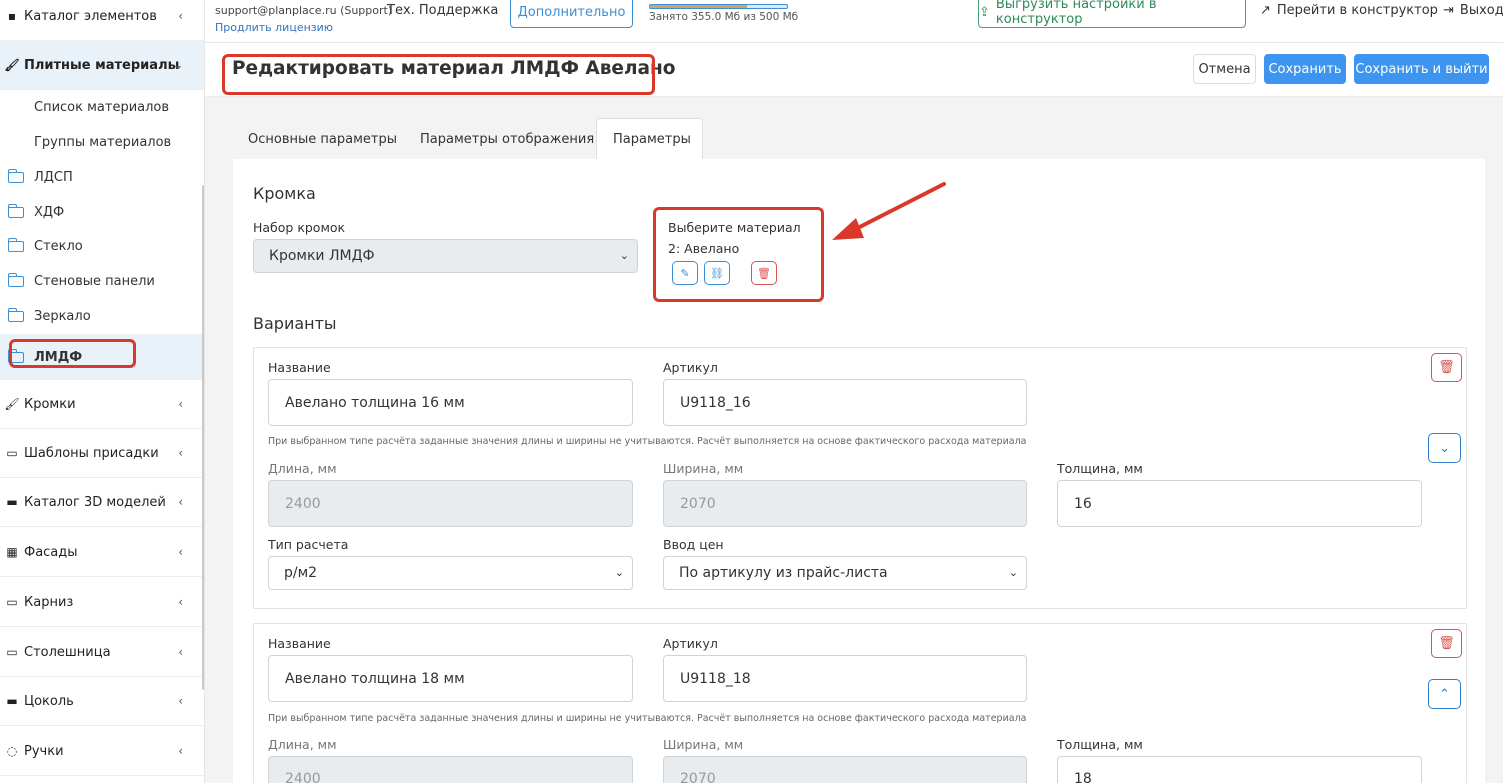 This screenshot has height=783, width=1503. I want to click on variant-article-input: U9118_16, so click(845, 402).